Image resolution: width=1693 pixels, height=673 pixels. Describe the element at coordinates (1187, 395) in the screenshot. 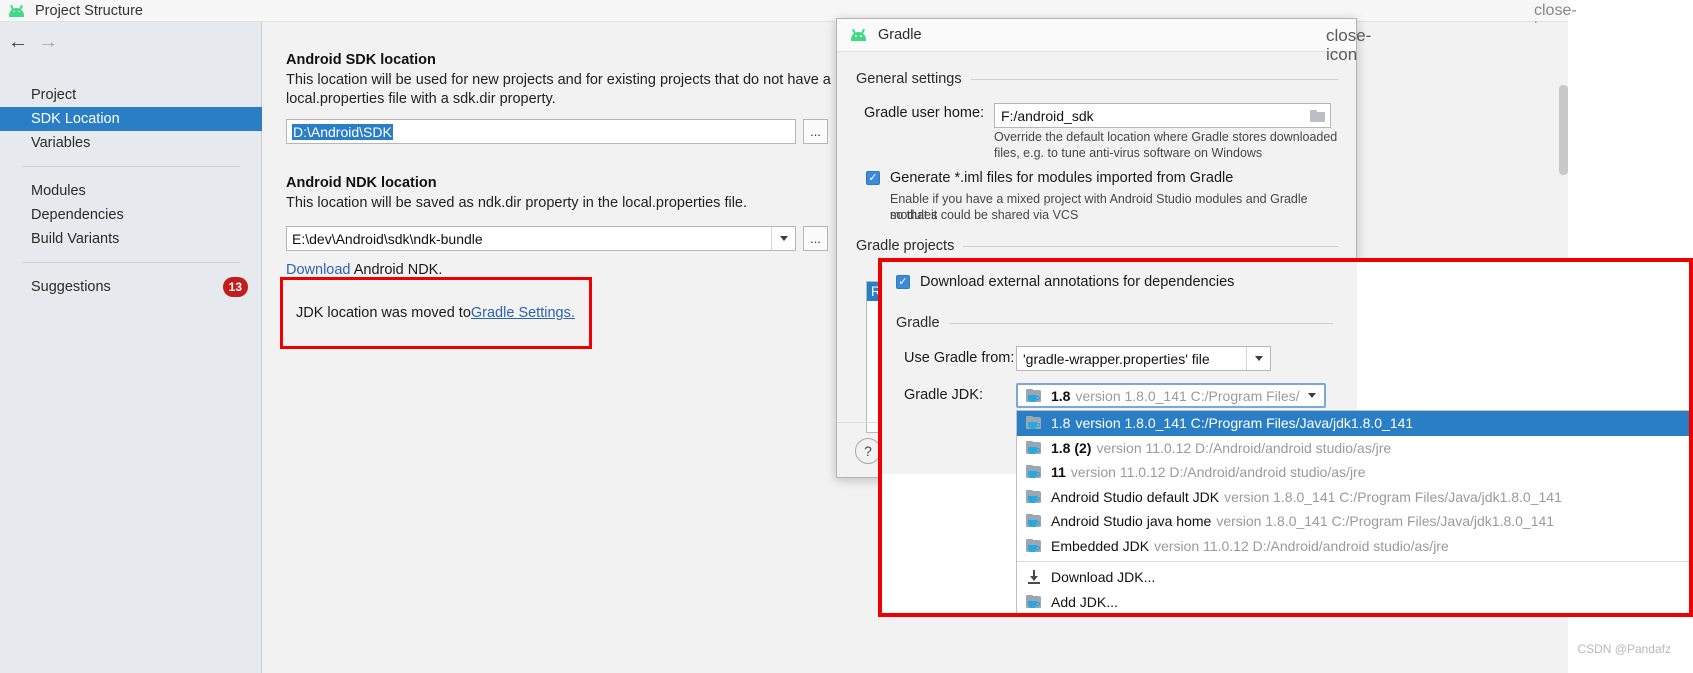

I see `gradle-jdk-value-meta: version 1.8.0_141 C:/Program Files/Jav` at that location.